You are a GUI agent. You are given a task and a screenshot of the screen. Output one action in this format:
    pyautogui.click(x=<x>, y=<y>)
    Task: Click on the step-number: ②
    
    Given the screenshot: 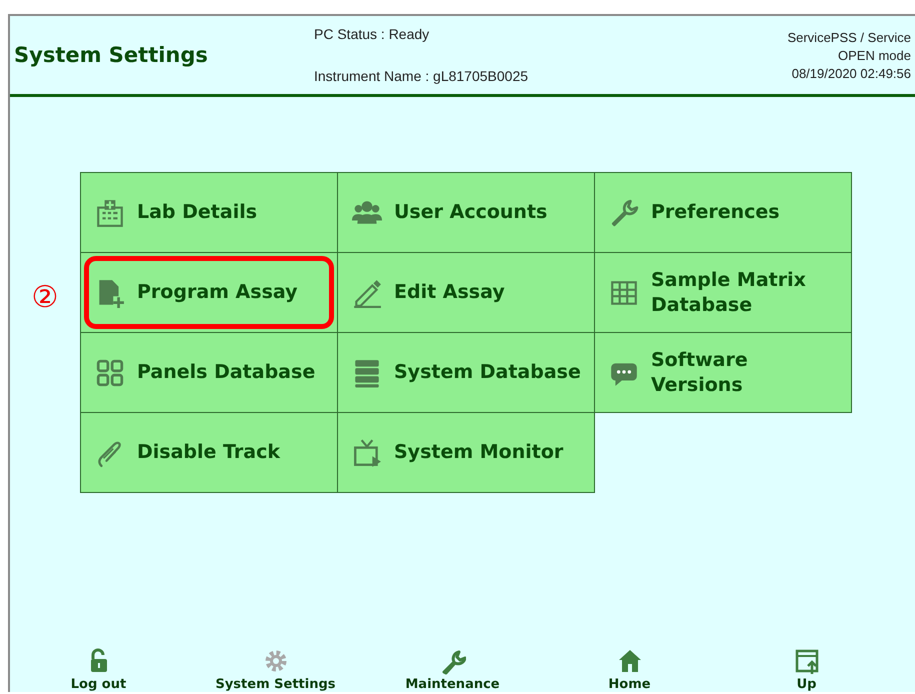 What is the action you would take?
    pyautogui.click(x=45, y=297)
    